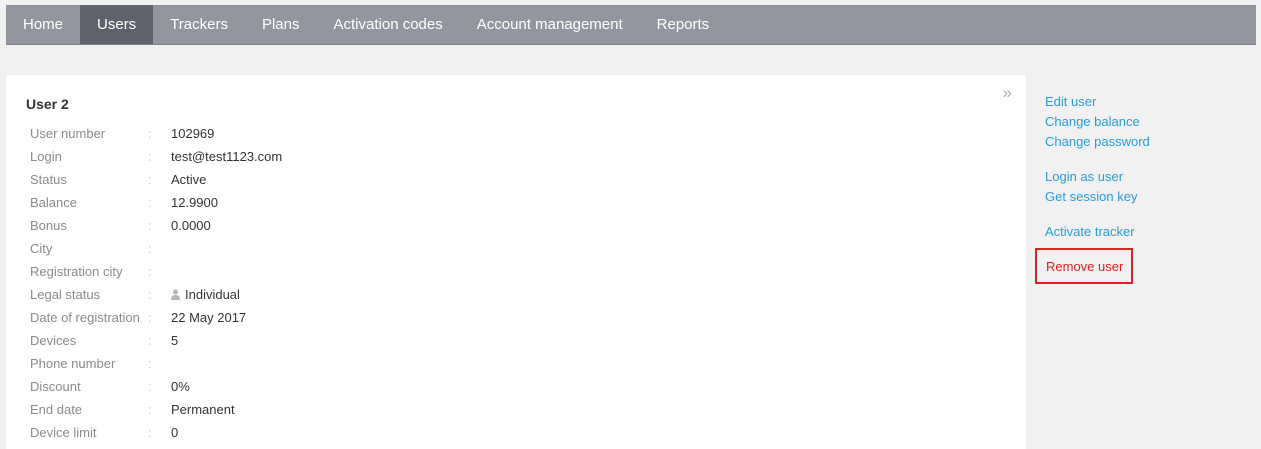 Image resolution: width=1261 pixels, height=449 pixels. Describe the element at coordinates (193, 133) in the screenshot. I see `detail-value: 102969` at that location.